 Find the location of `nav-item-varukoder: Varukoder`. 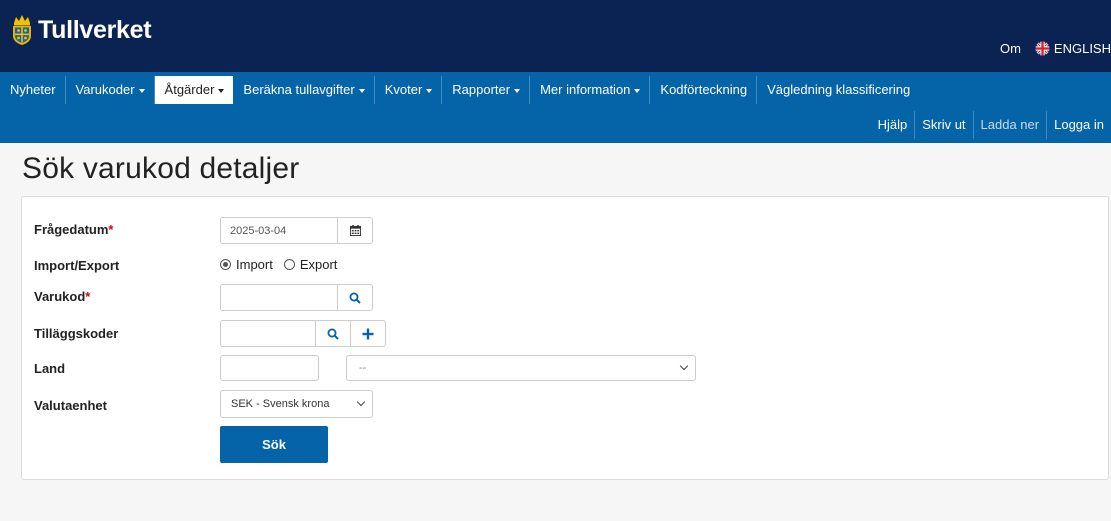

nav-item-varukoder: Varukoder is located at coordinates (110, 90).